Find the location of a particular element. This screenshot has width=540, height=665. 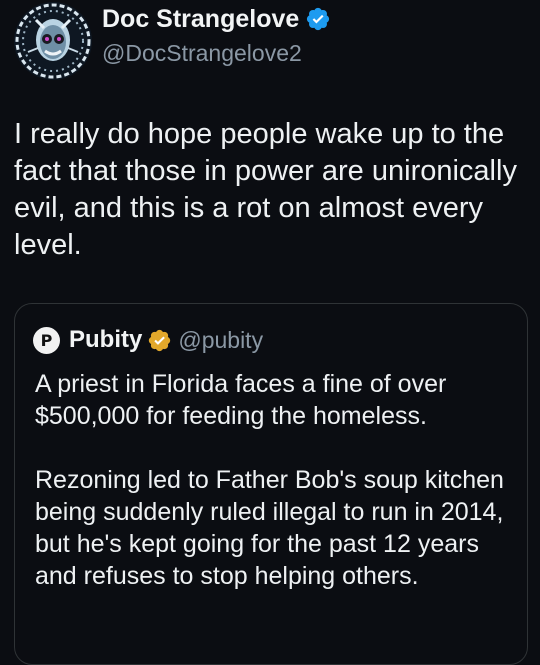

author-handle: @DocStrangelove2 is located at coordinates (216, 53).